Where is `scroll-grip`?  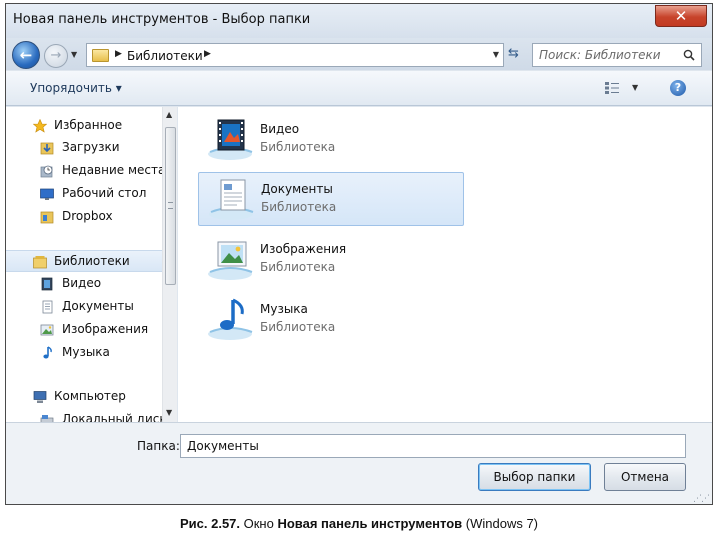
scroll-grip is located at coordinates (170, 205).